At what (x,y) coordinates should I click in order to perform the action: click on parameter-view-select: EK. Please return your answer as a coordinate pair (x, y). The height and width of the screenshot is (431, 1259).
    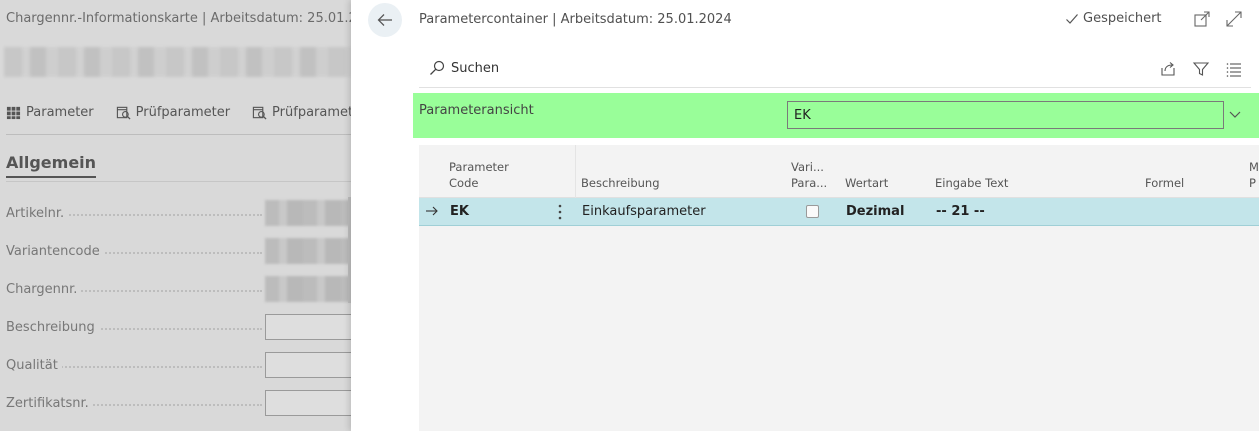
    Looking at the image, I should click on (1005, 115).